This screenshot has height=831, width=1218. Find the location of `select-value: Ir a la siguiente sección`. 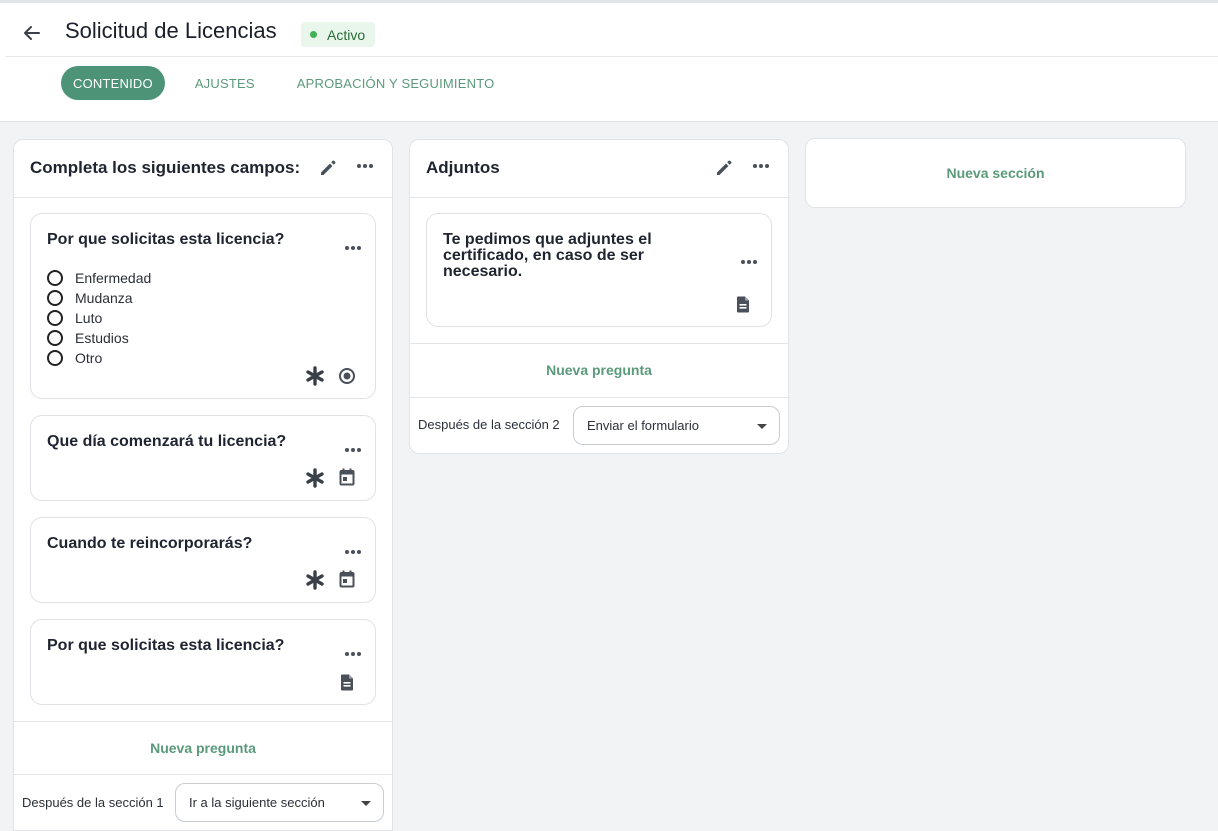

select-value: Ir a la siguiente sección is located at coordinates (257, 802).